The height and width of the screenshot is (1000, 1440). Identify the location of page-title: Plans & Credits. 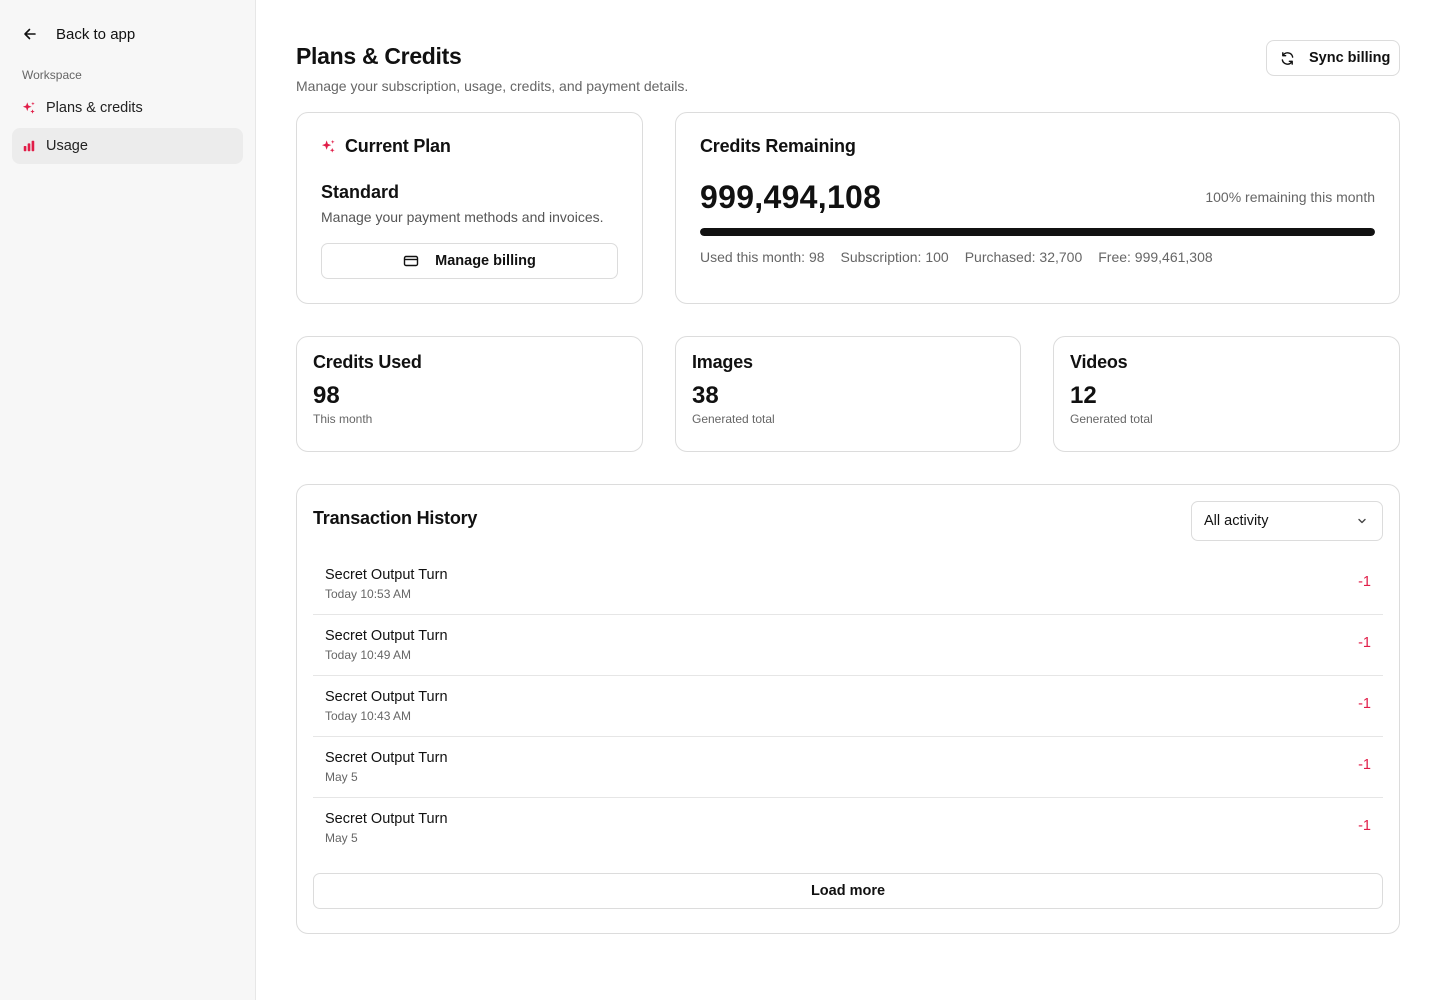
(379, 56).